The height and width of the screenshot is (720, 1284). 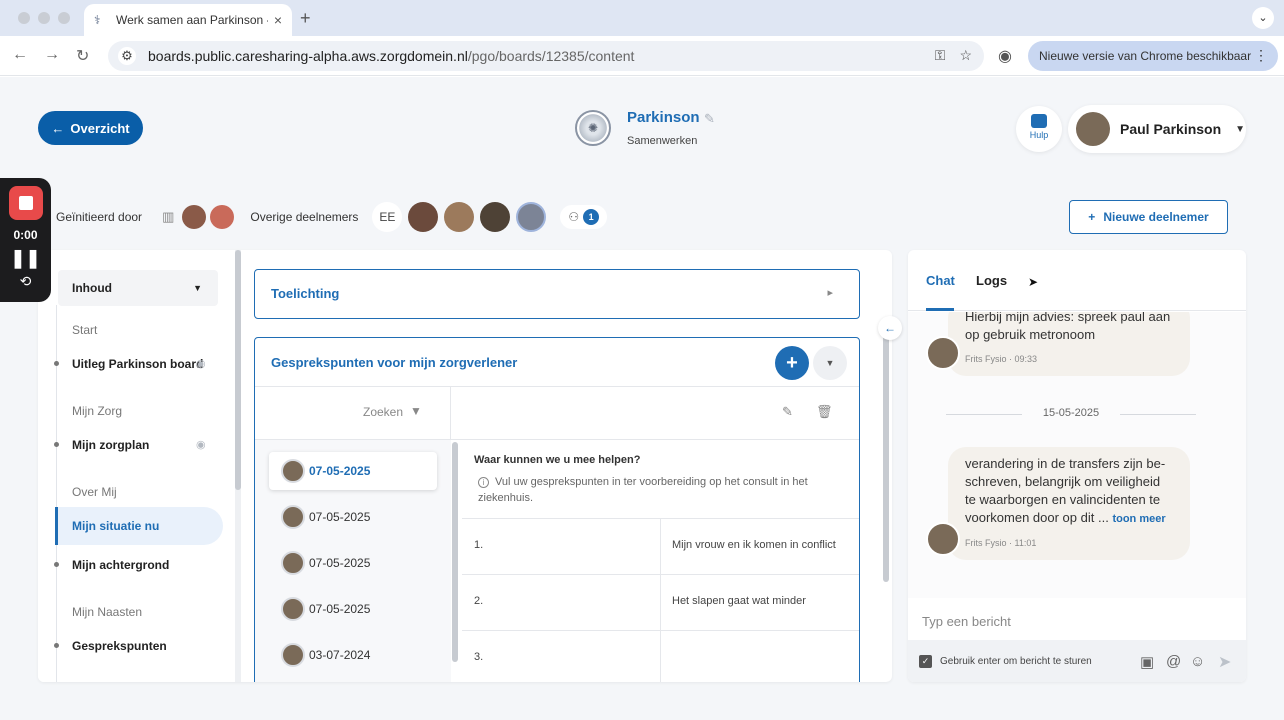 What do you see at coordinates (305, 18) in the screenshot?
I see `new-tab-icon: +` at bounding box center [305, 18].